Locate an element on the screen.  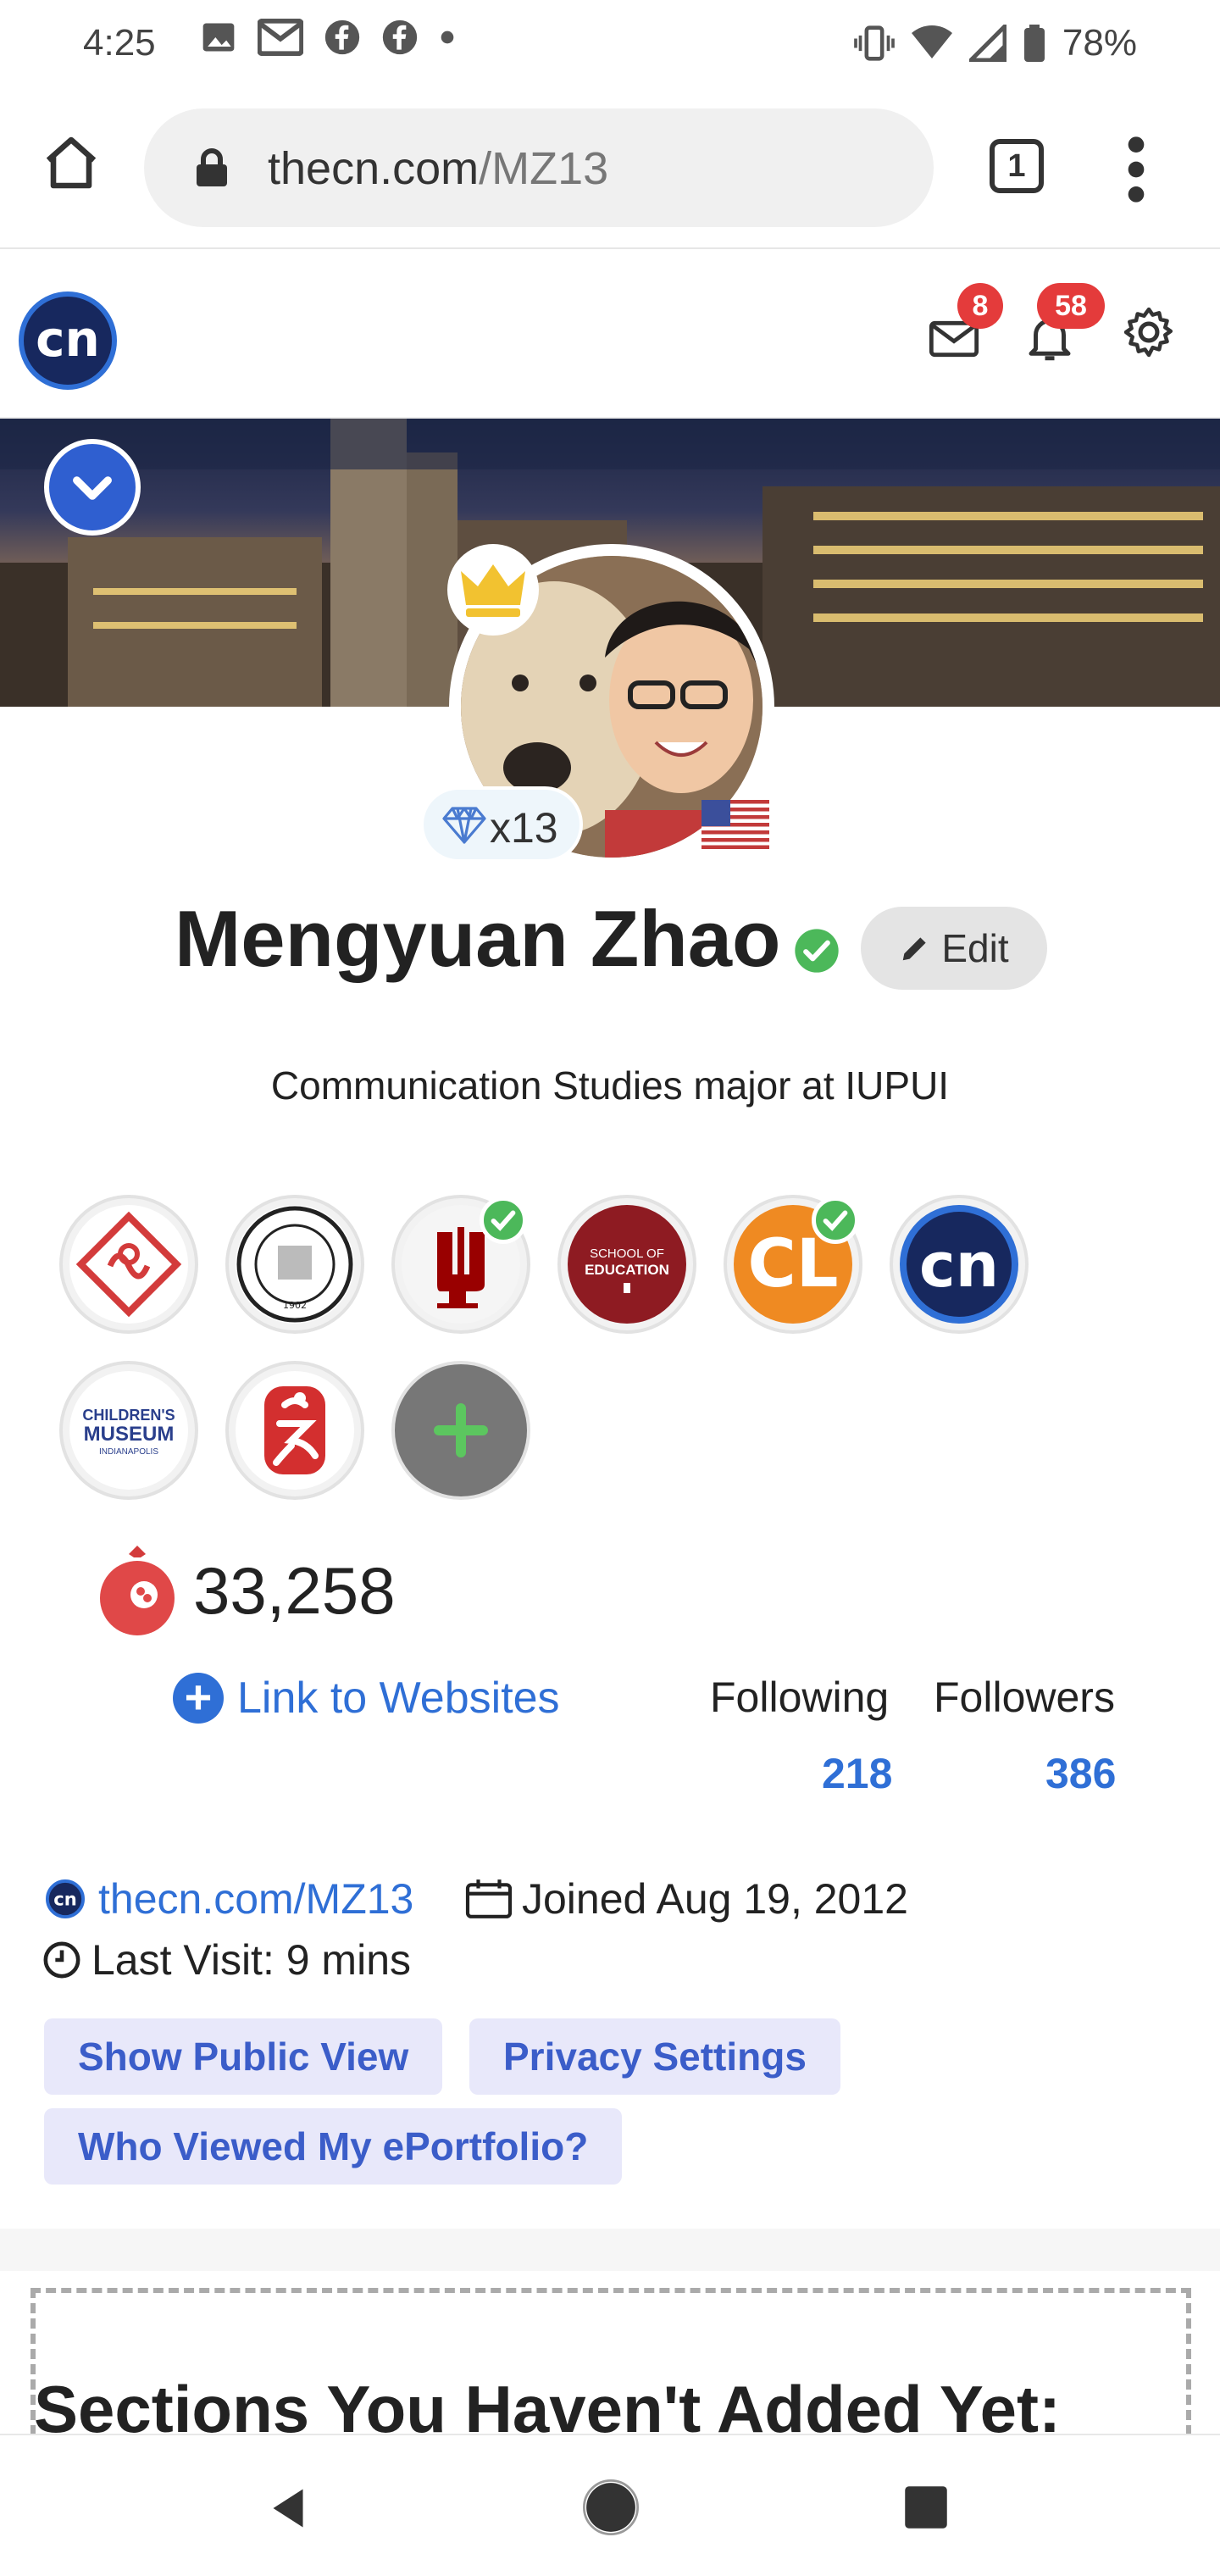
premium-crown-badge is located at coordinates (493, 590).